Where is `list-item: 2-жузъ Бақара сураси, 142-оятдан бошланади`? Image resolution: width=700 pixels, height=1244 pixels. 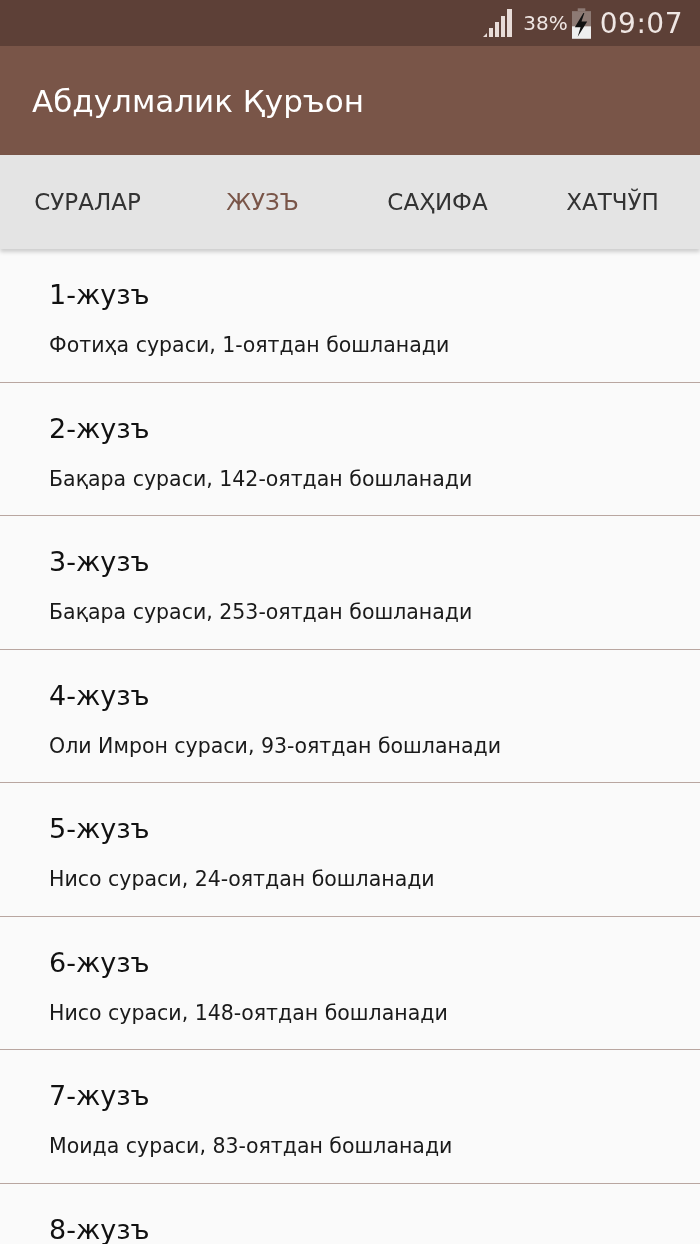 list-item: 2-жузъ Бақара сураси, 142-оятдан бошланади is located at coordinates (350, 449).